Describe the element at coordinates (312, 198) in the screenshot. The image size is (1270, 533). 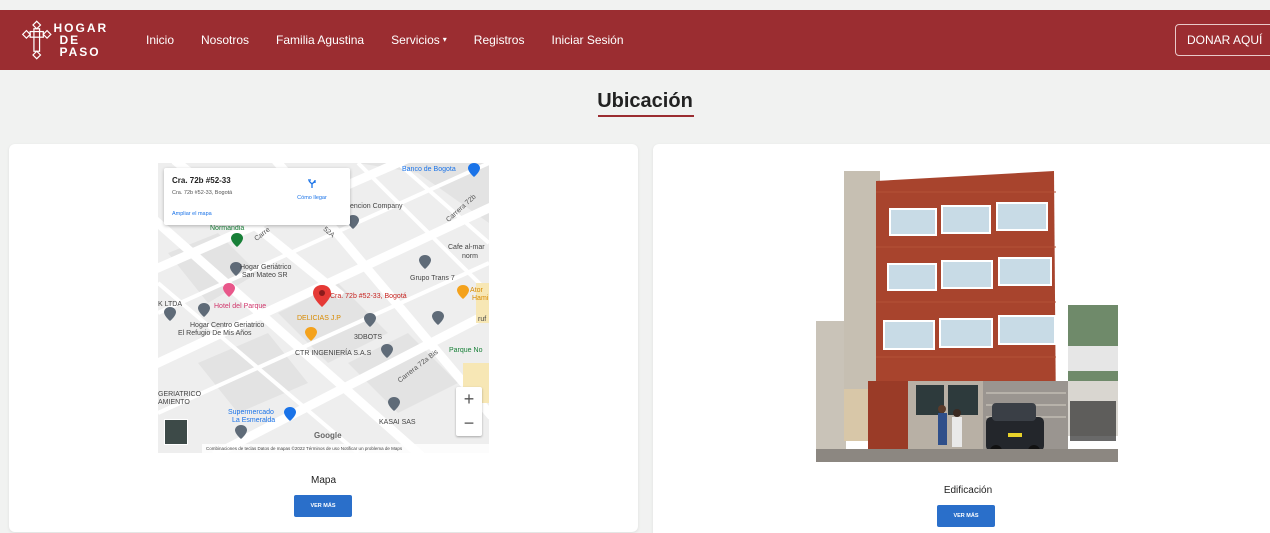
I see `directions-label: Cómo llegar` at that location.